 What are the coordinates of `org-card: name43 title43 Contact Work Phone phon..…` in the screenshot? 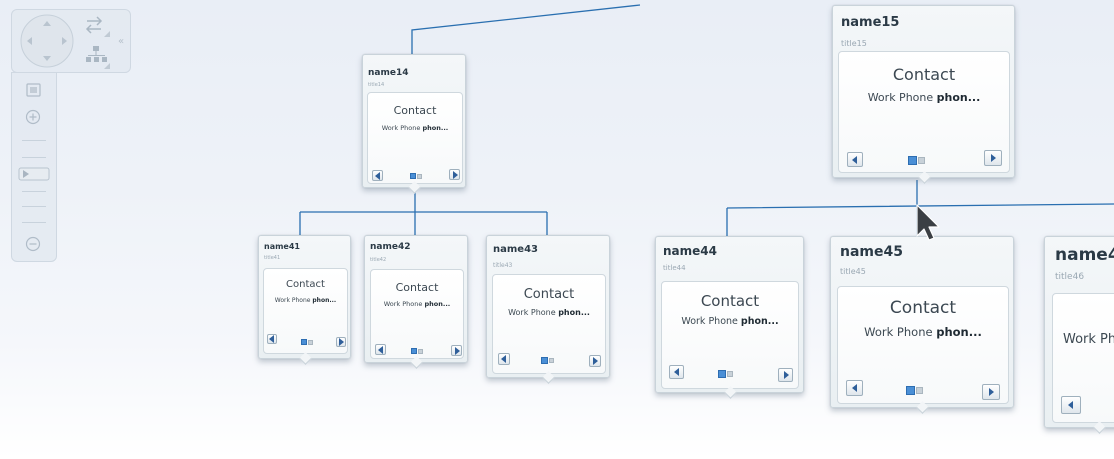 It's located at (548, 306).